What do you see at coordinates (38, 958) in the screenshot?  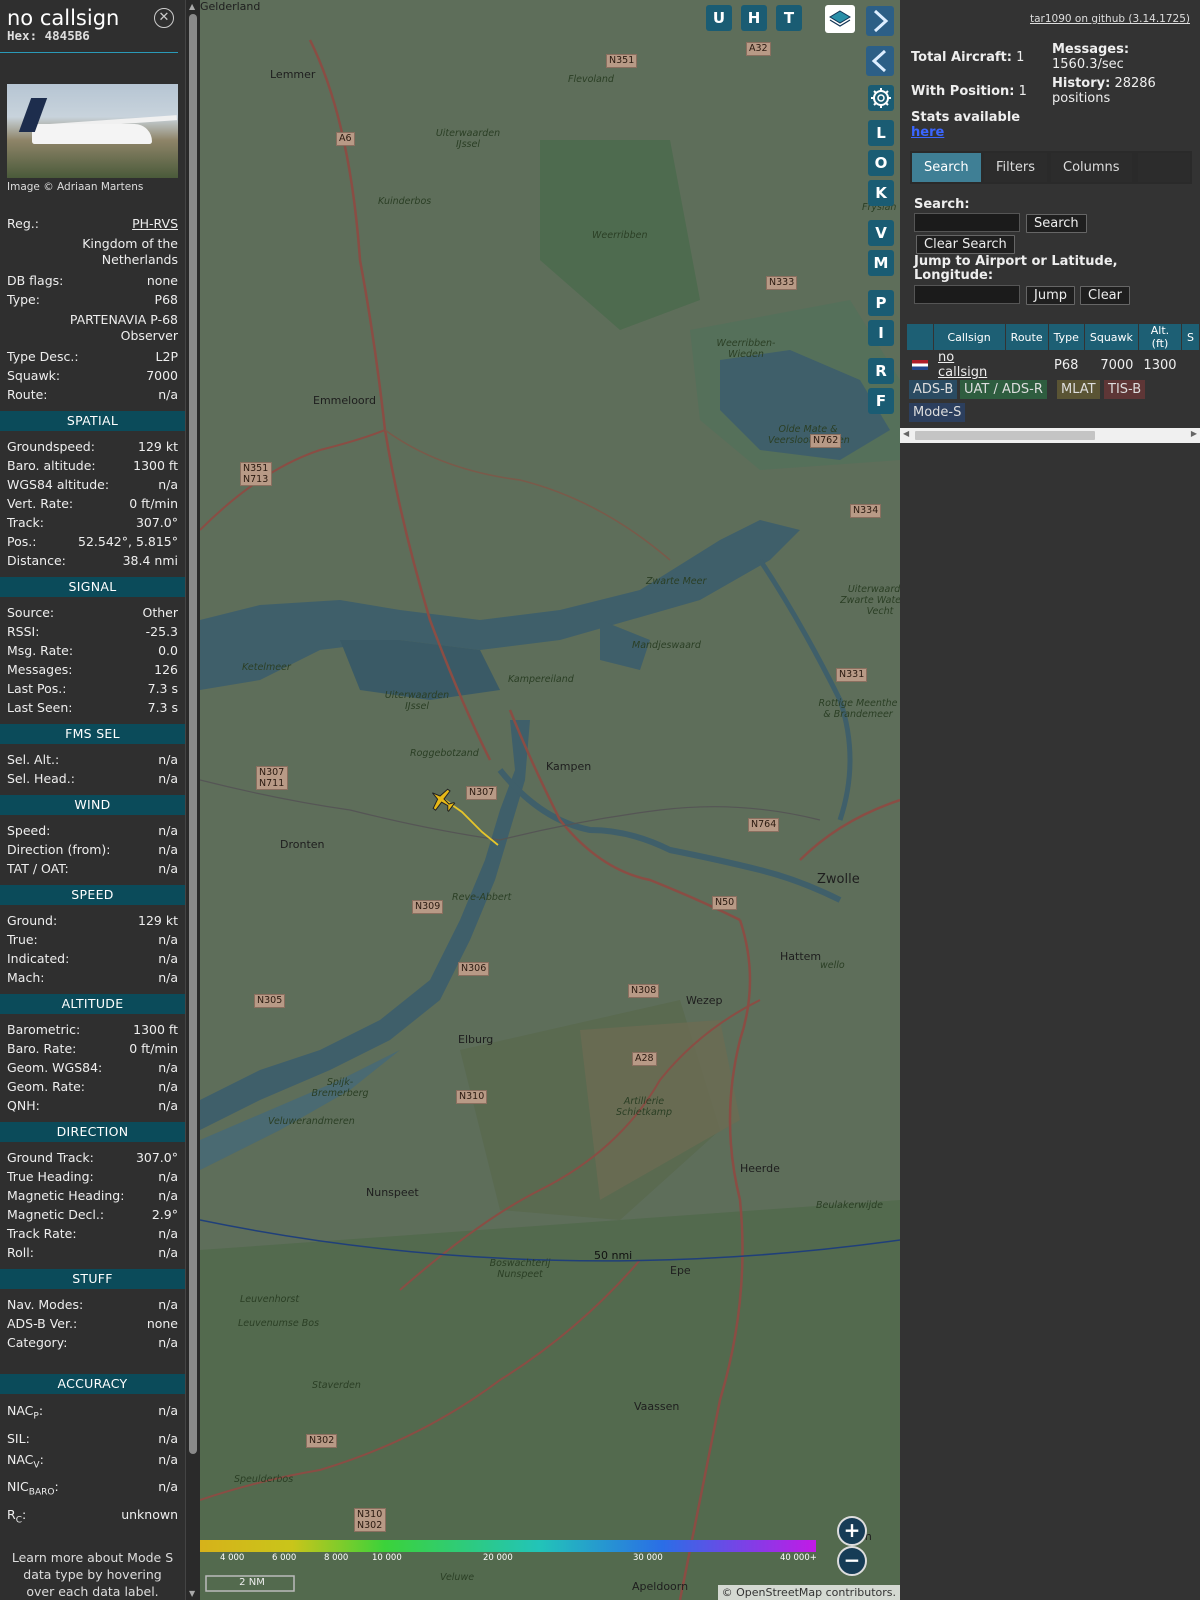 I see `info-label: Indicated:` at bounding box center [38, 958].